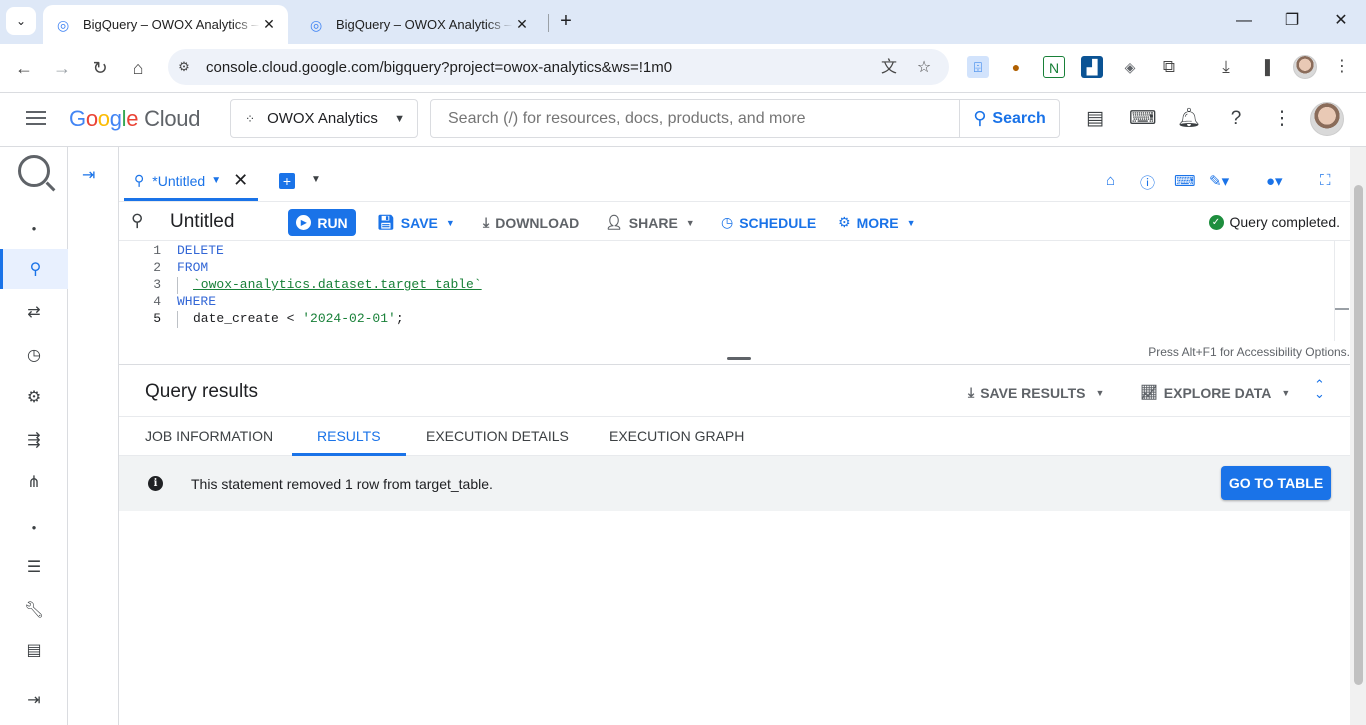 The height and width of the screenshot is (725, 1366). What do you see at coordinates (725, 285) in the screenshot?
I see `code-line: 3 `owox-analytics.dataset.target_table`` at bounding box center [725, 285].